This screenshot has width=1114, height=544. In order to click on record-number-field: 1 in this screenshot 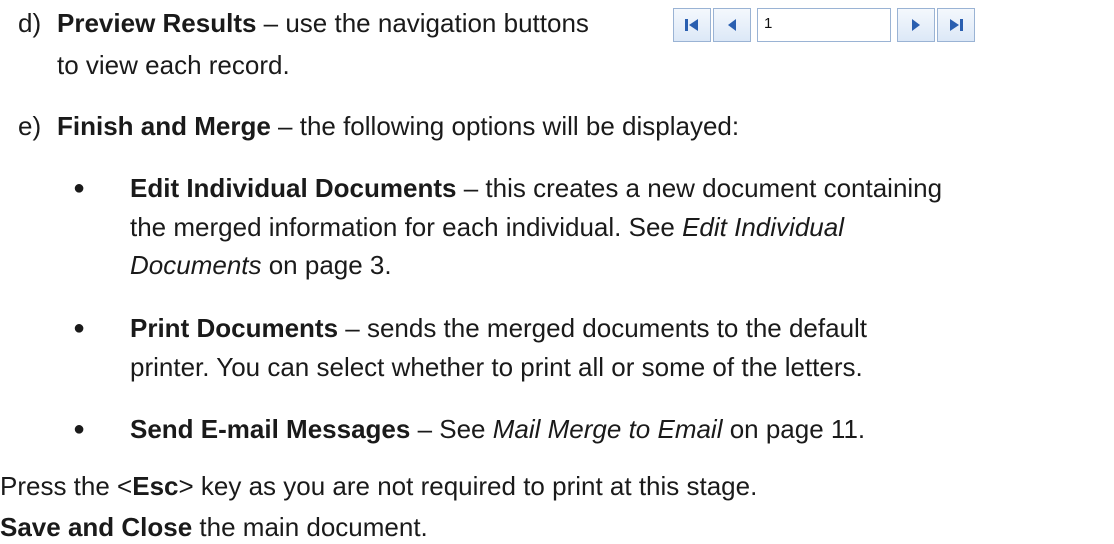, I will do `click(824, 25)`.